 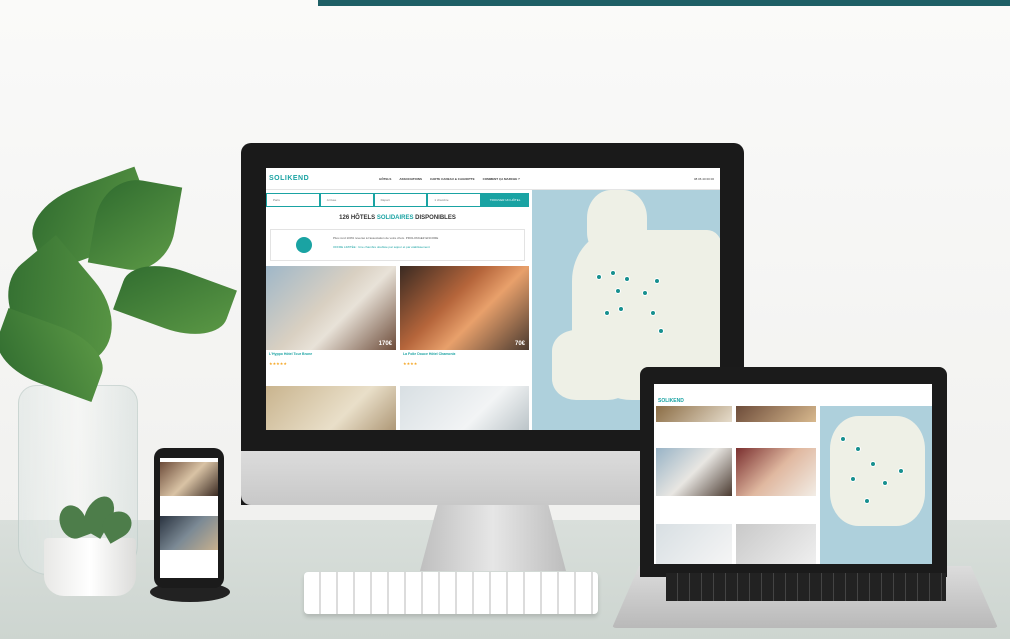 What do you see at coordinates (435, 218) in the screenshot?
I see `results-suffix: DISPONIBLES` at bounding box center [435, 218].